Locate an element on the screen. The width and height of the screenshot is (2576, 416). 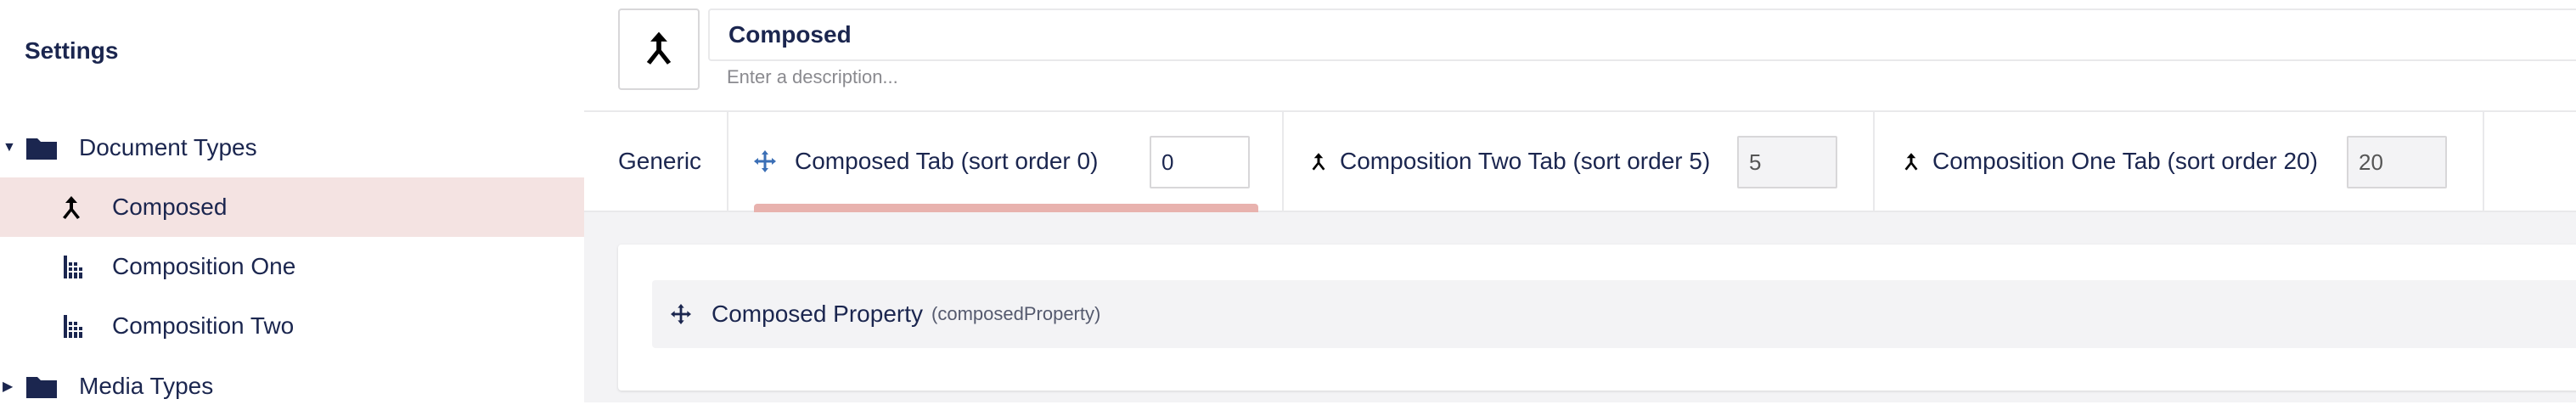
tab-composition-two: Composition Two Tab (sort order 5) is located at coordinates (1510, 161).